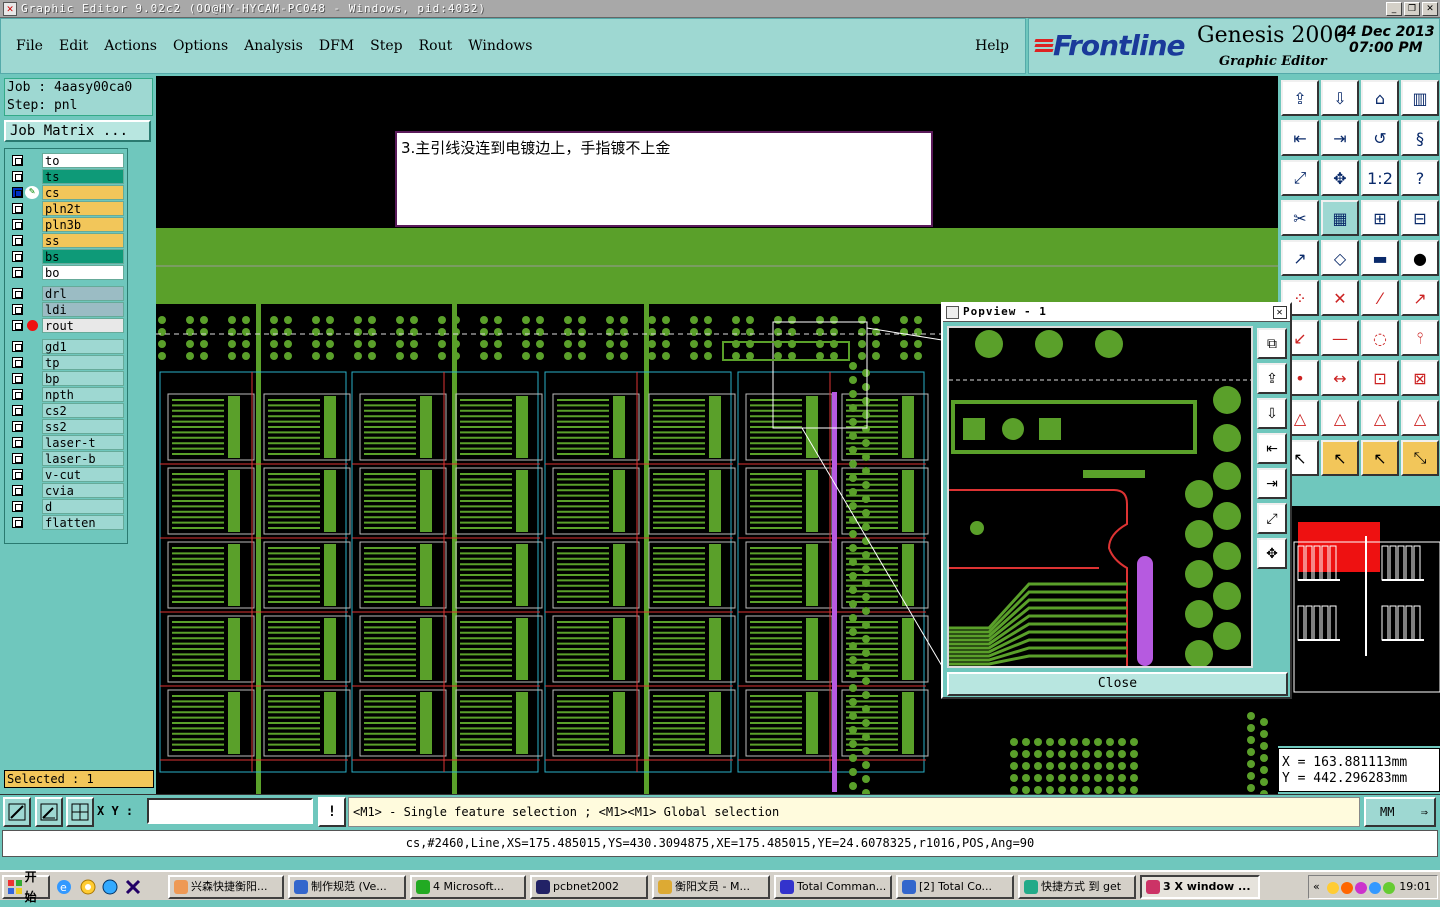 The image size is (1440, 907). What do you see at coordinates (1380, 338) in the screenshot?
I see `arc-tool-button: ◌` at bounding box center [1380, 338].